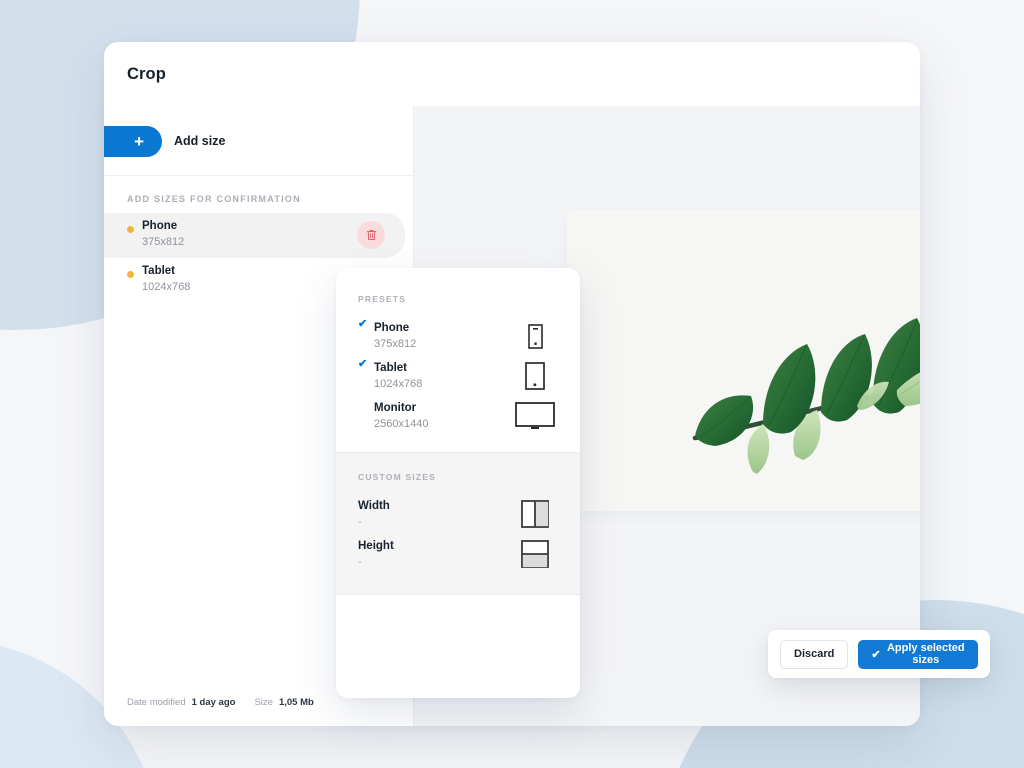  I want to click on discard-button: Discard, so click(814, 654).